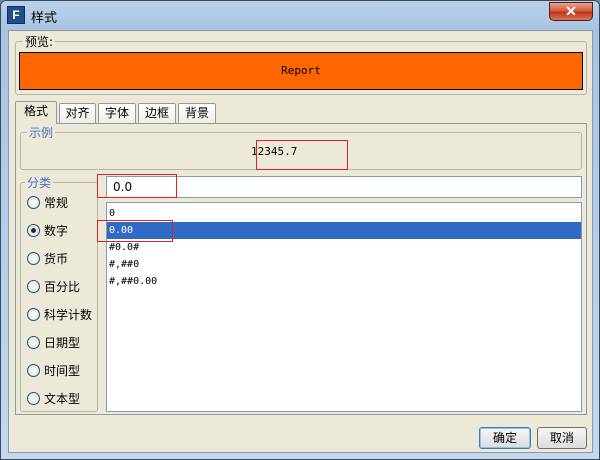 The width and height of the screenshot is (600, 460). I want to click on tab-border: 边框, so click(157, 113).